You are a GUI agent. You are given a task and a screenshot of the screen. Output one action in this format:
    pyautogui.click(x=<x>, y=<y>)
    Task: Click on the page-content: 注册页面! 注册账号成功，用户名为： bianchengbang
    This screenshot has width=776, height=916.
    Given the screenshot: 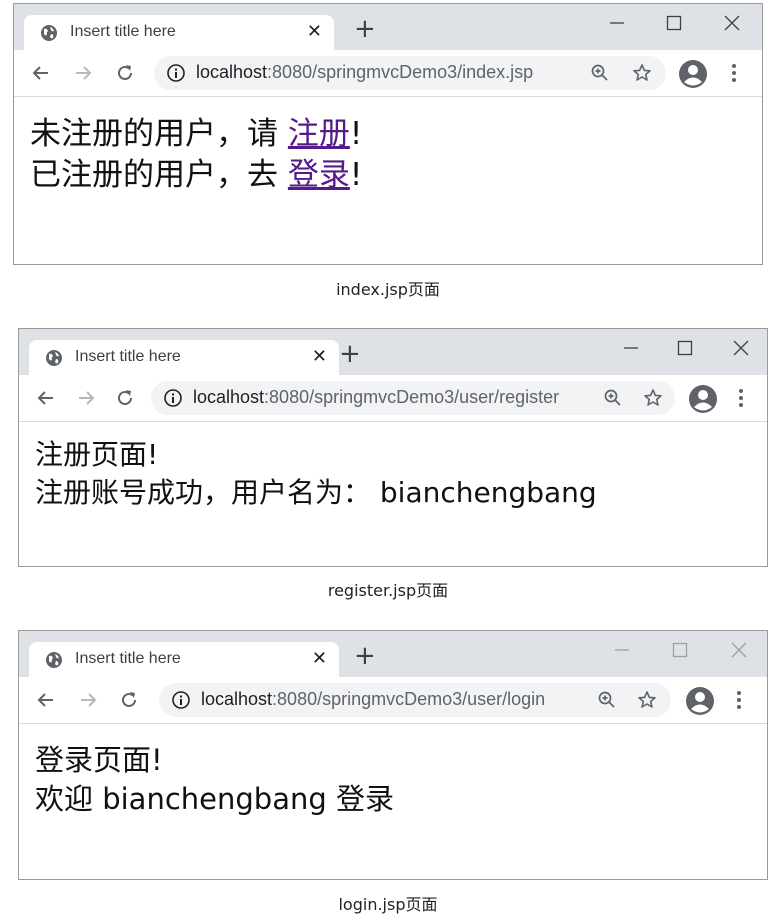 What is the action you would take?
    pyautogui.click(x=393, y=467)
    